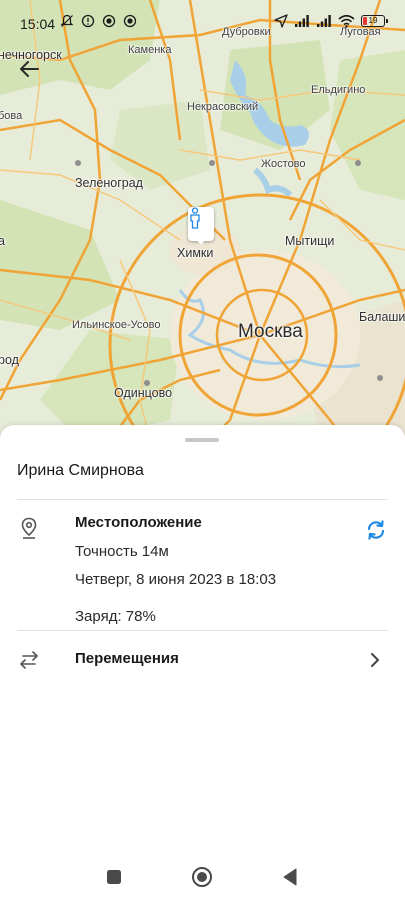 This screenshot has height=900, width=405. I want to click on square-icon, so click(114, 877).